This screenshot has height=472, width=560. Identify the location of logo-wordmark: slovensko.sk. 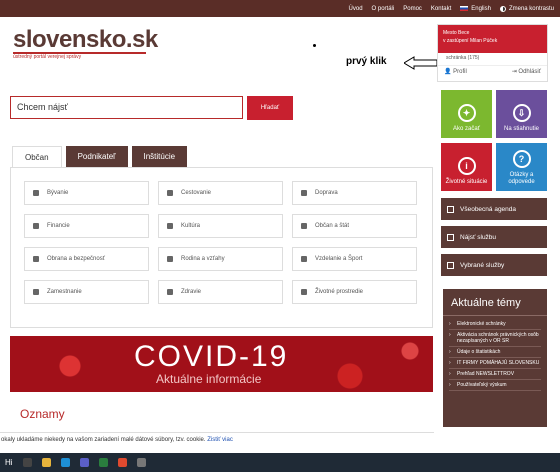
(85, 39).